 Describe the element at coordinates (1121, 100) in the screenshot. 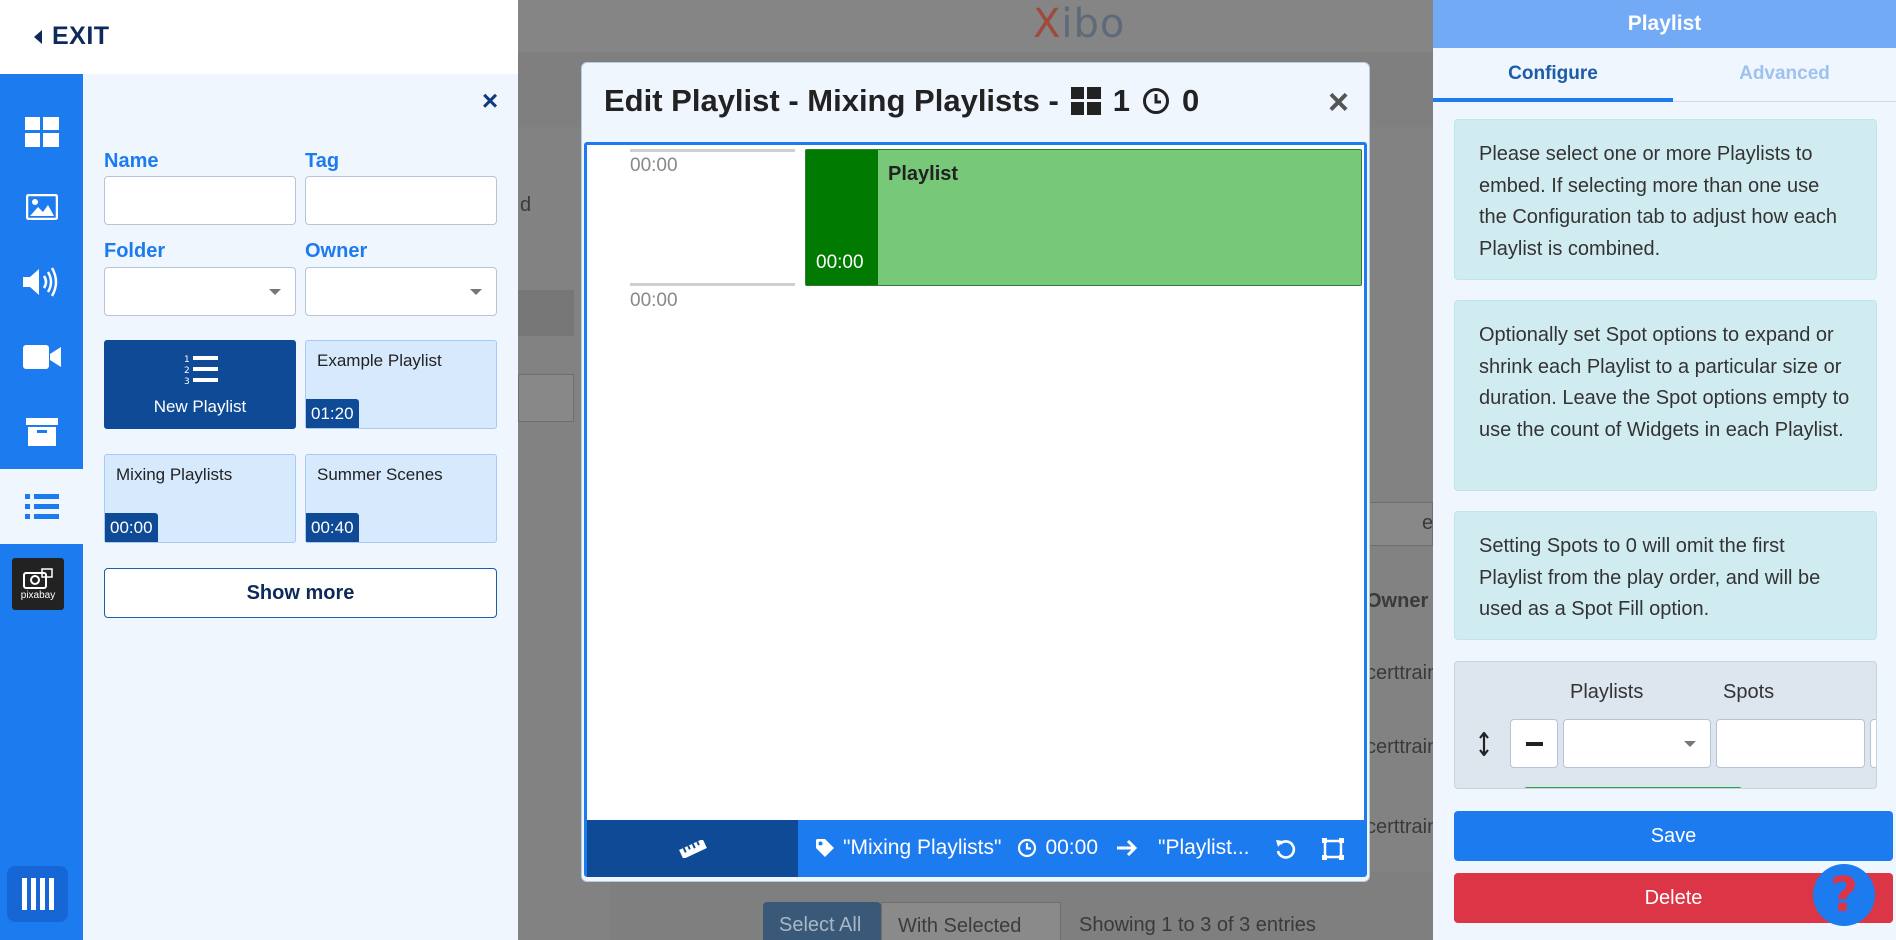

I see `widget-count: 1` at that location.